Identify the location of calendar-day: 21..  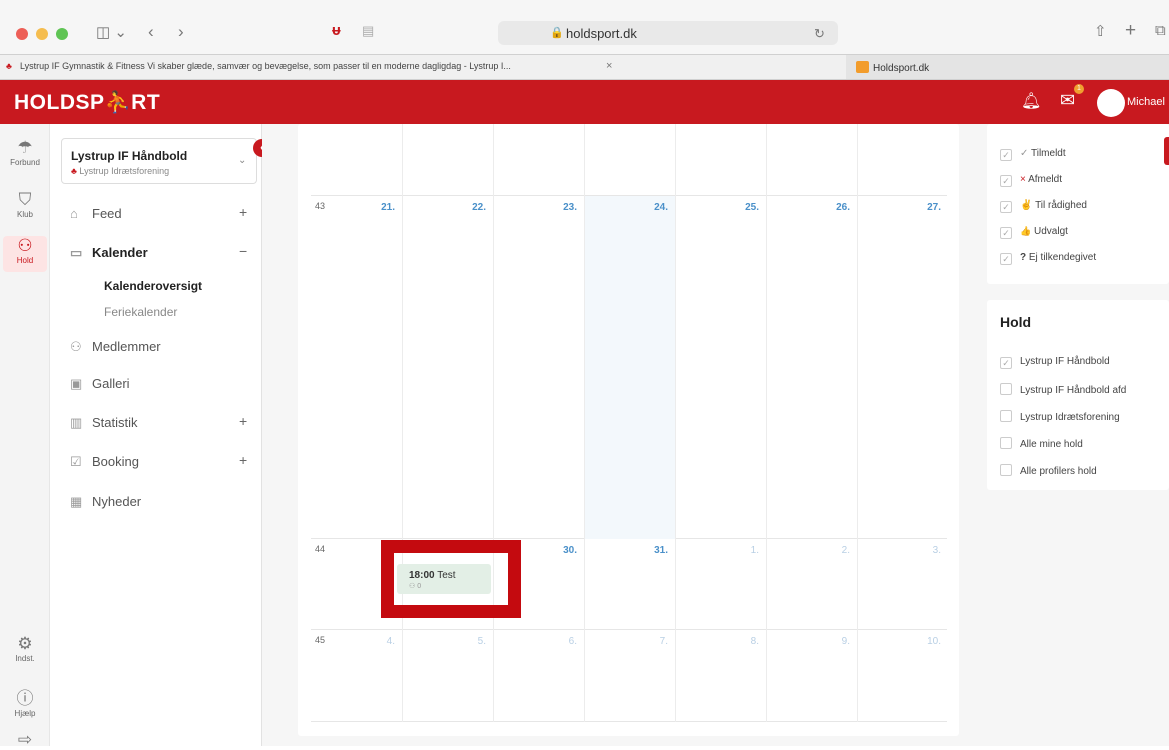
(356, 367).